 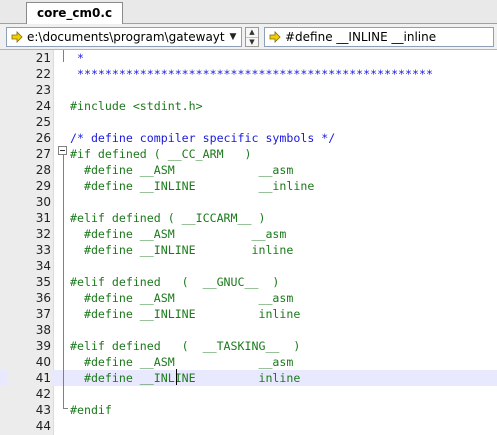 I want to click on symbol-value: #define __INLINE __inline, so click(x=361, y=37).